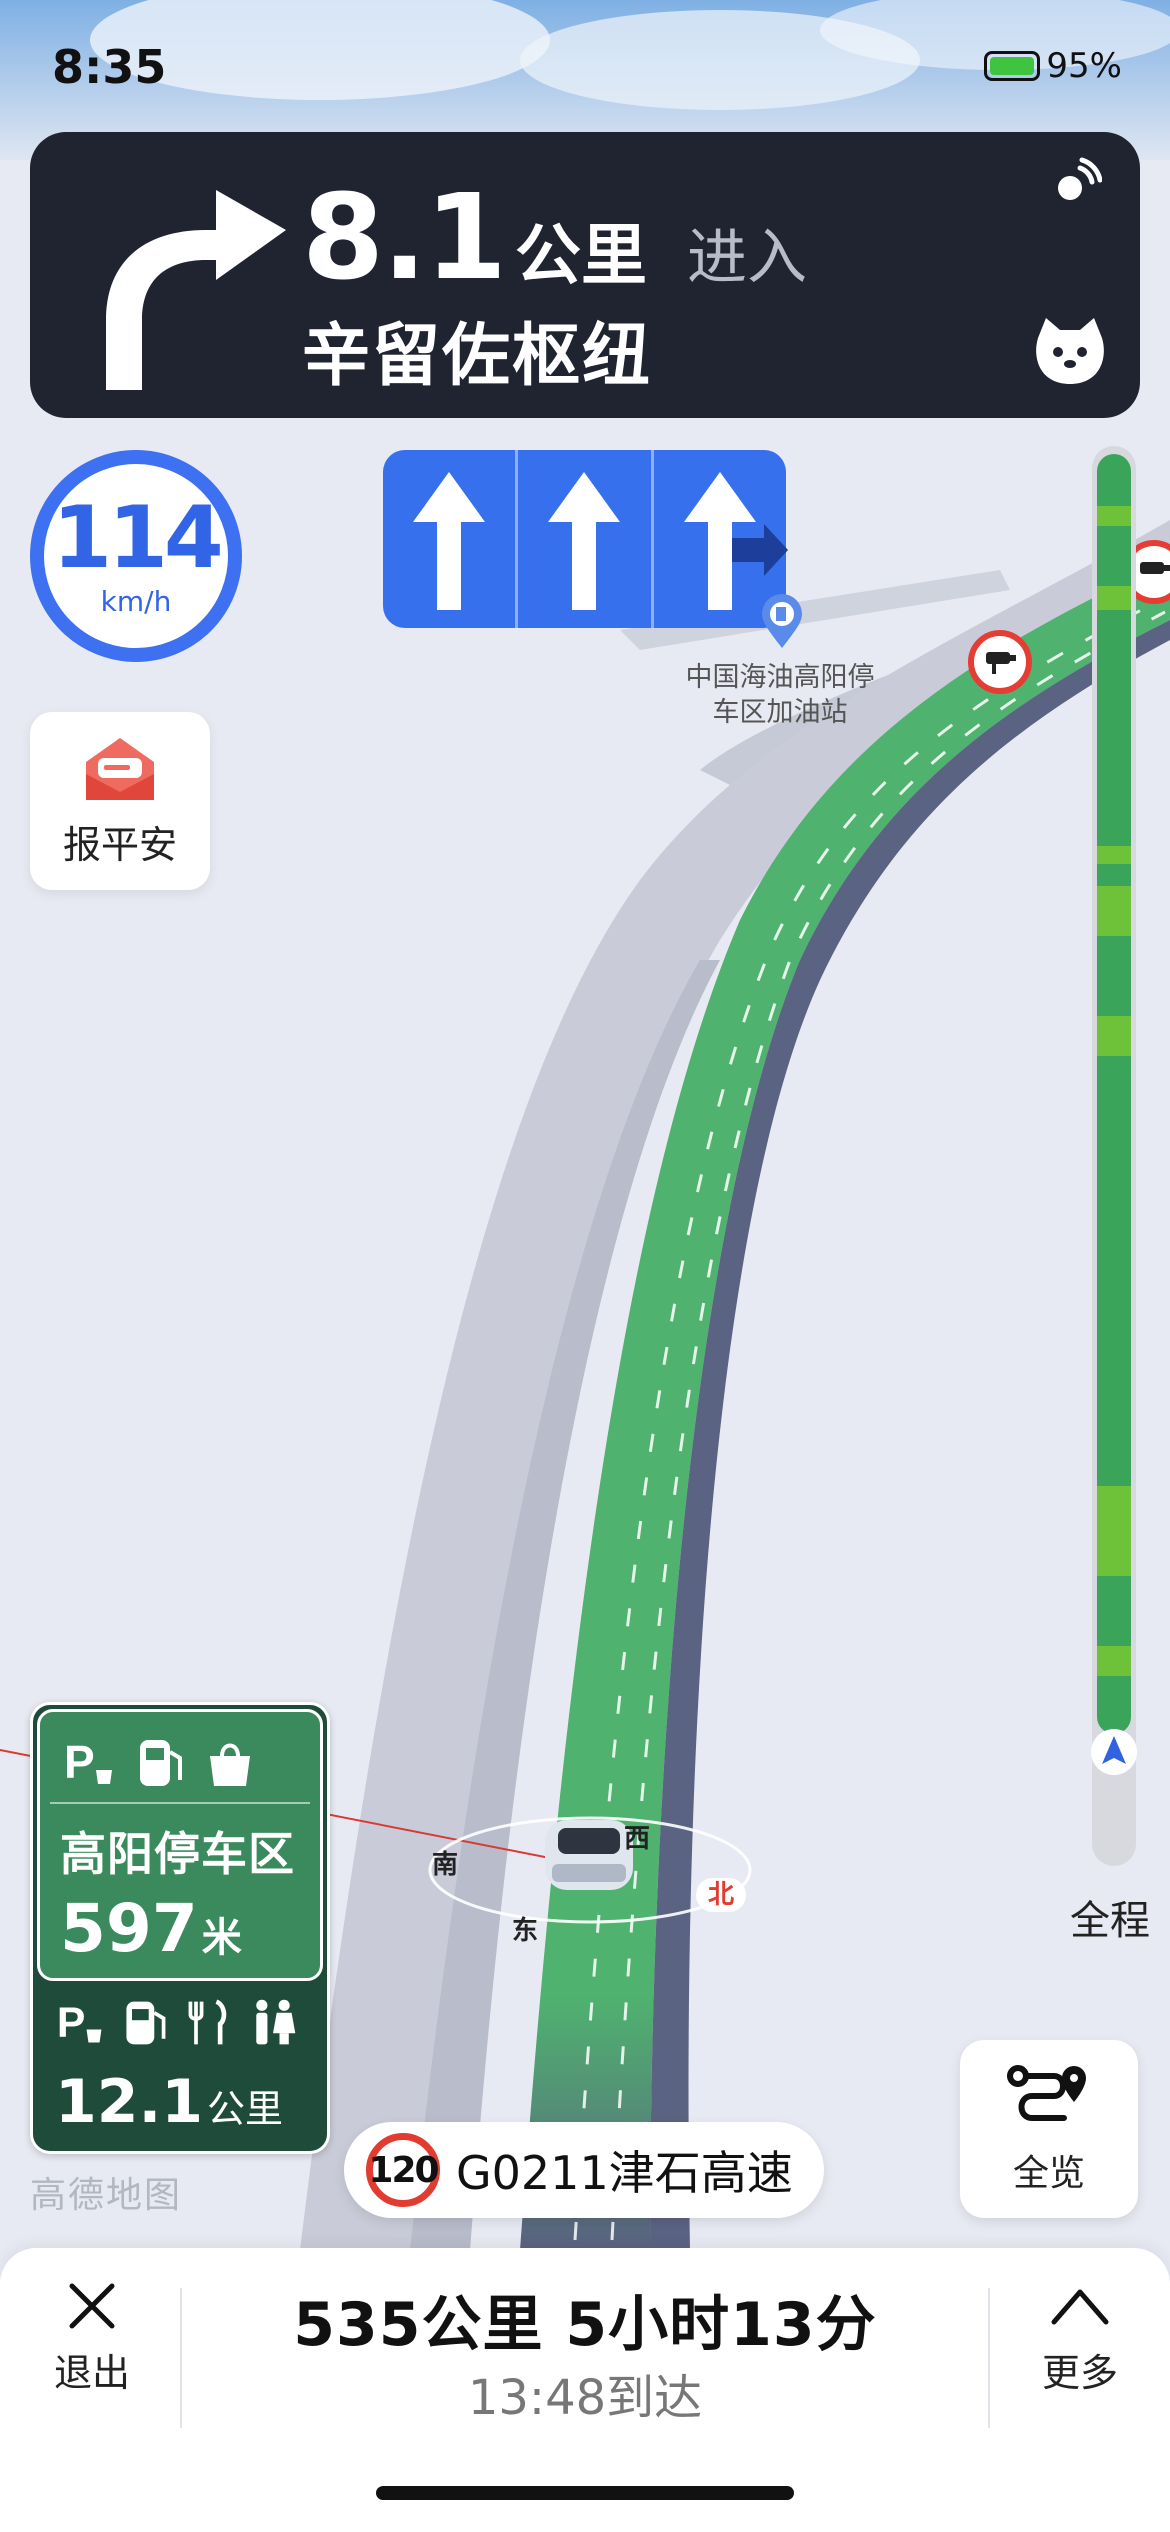  What do you see at coordinates (585, 2319) in the screenshot?
I see `trip-remaining-summary: 535公里 5小时13分` at bounding box center [585, 2319].